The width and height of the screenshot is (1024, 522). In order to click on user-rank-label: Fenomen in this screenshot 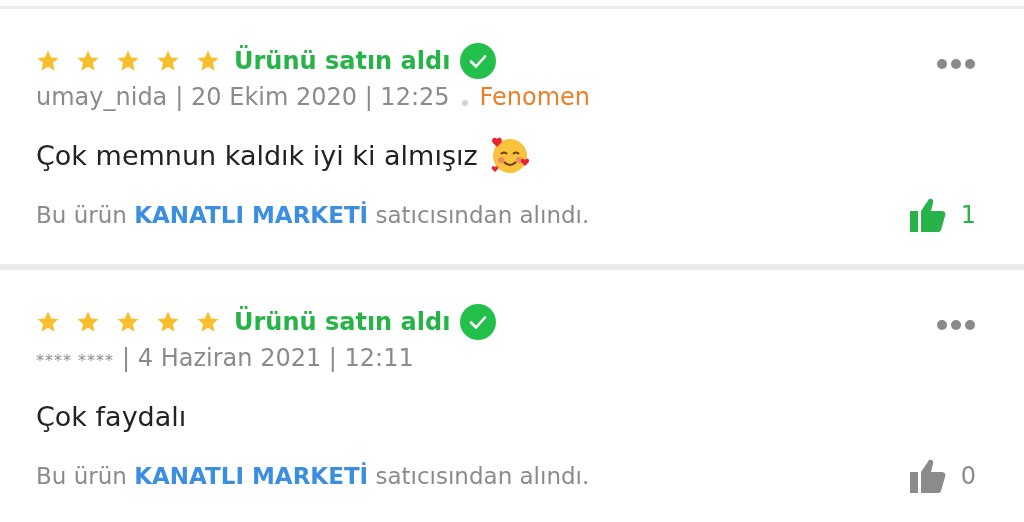, I will do `click(535, 97)`.